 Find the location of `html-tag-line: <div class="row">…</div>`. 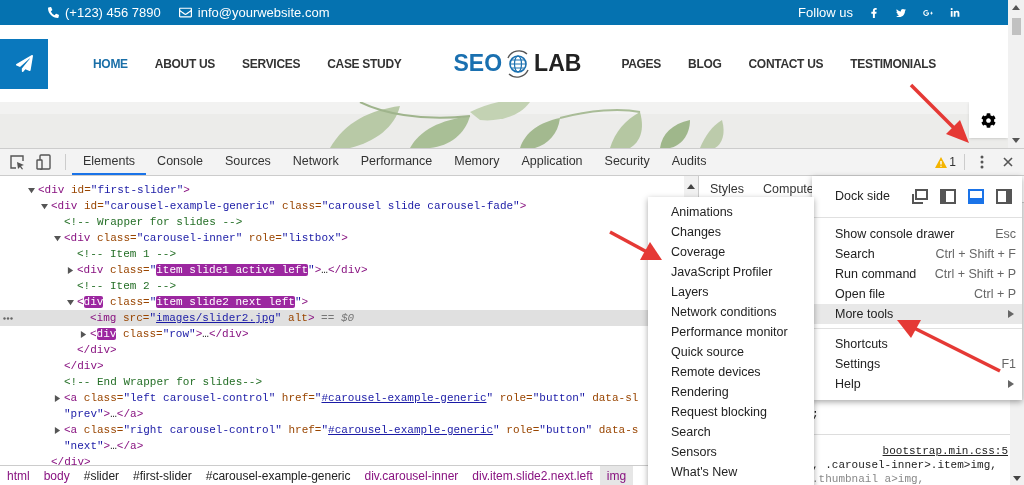

html-tag-line: <div class="row">…</div> is located at coordinates (169, 334).